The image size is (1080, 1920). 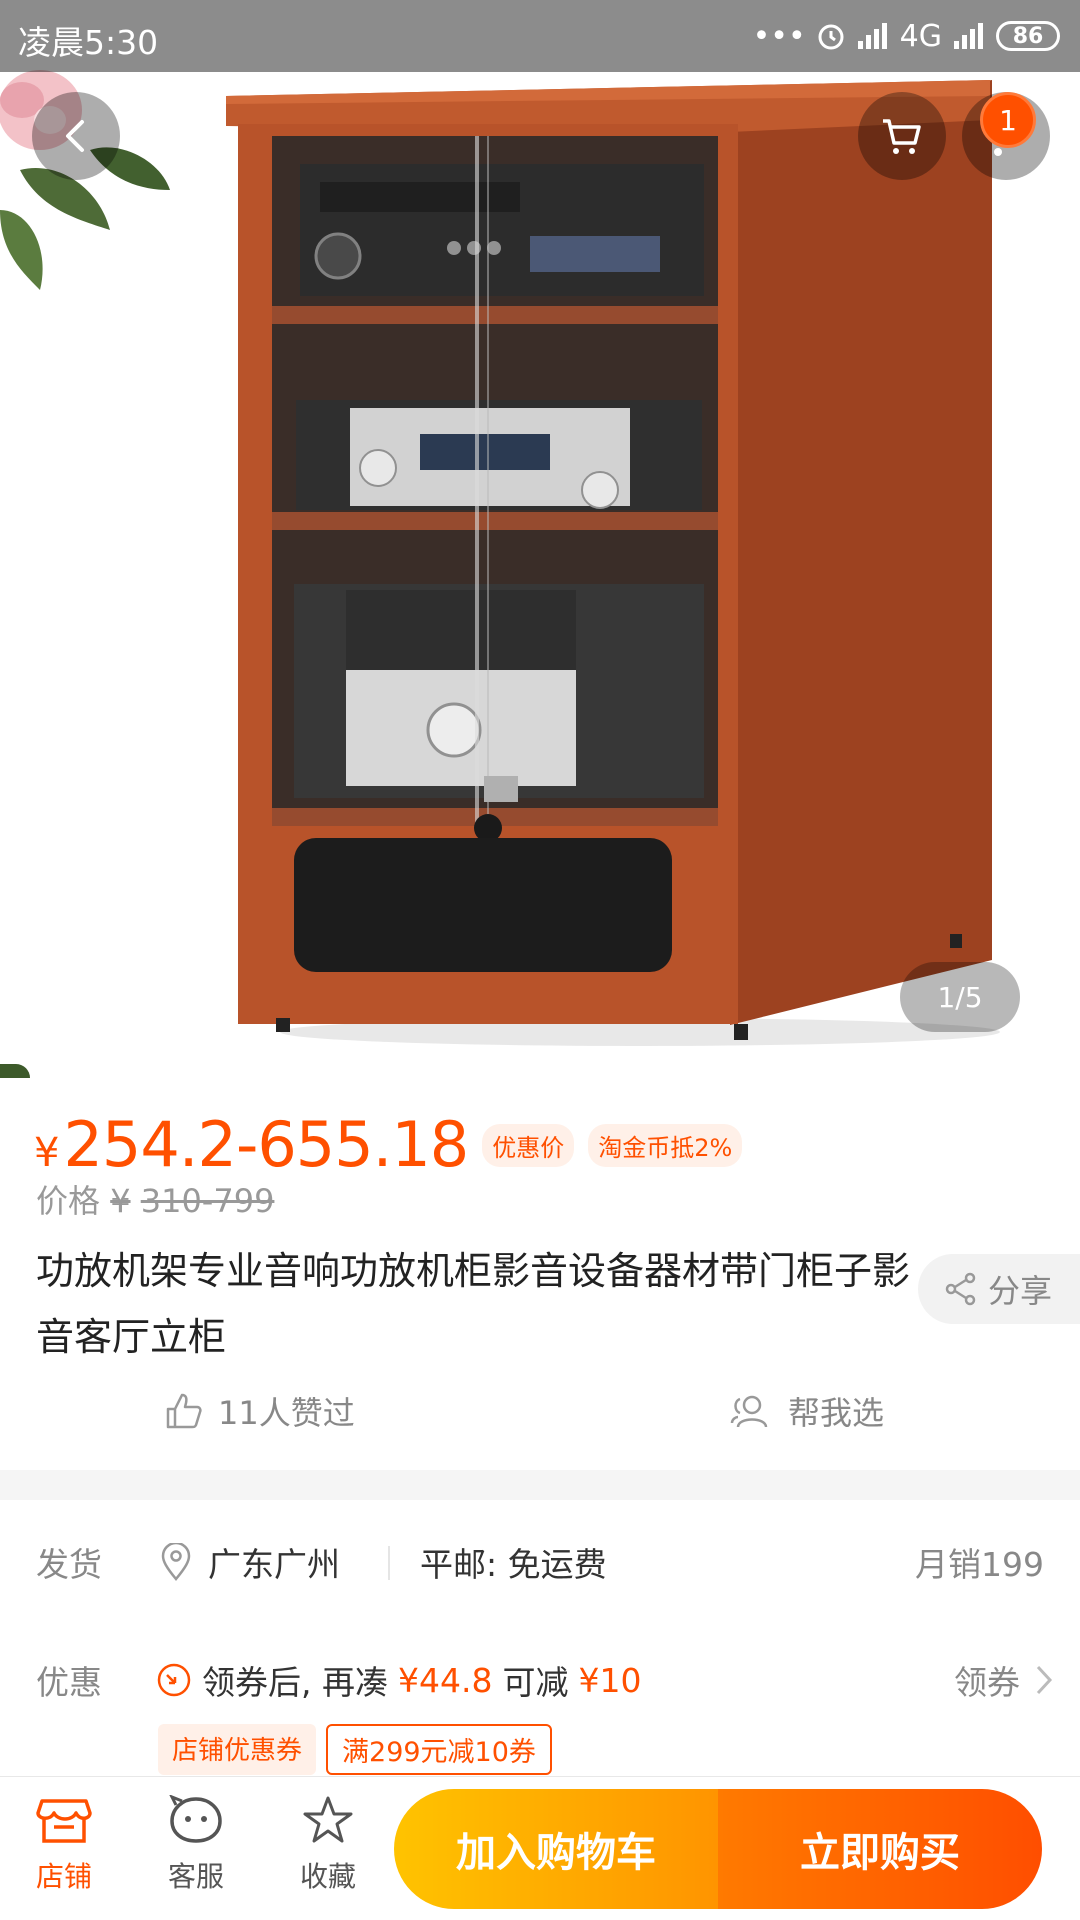 What do you see at coordinates (665, 1145) in the screenshot?
I see `coin-deduct-tag: 淘金币抵2%` at bounding box center [665, 1145].